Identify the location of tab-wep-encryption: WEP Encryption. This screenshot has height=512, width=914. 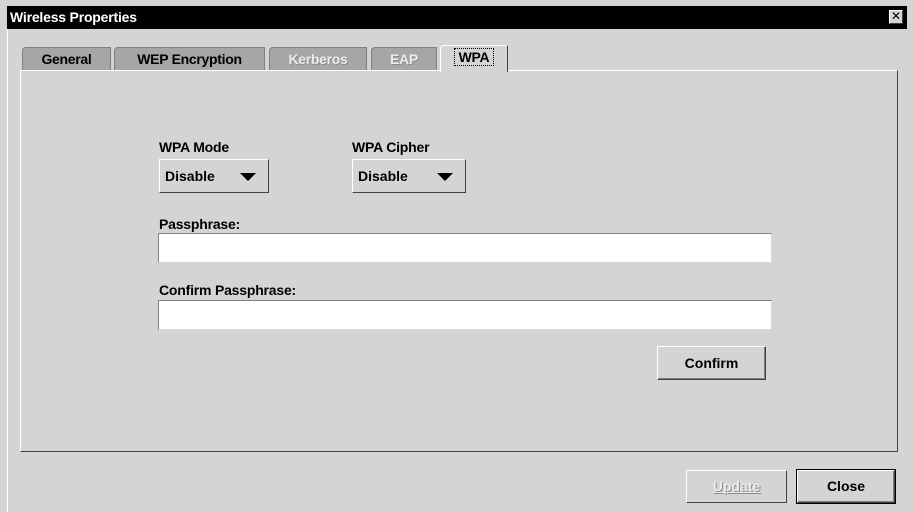
(189, 59).